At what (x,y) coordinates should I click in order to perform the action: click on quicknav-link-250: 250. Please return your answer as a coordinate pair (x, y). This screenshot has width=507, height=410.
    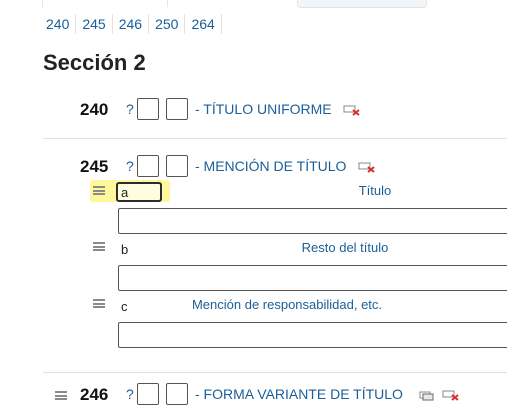
    Looking at the image, I should click on (167, 24).